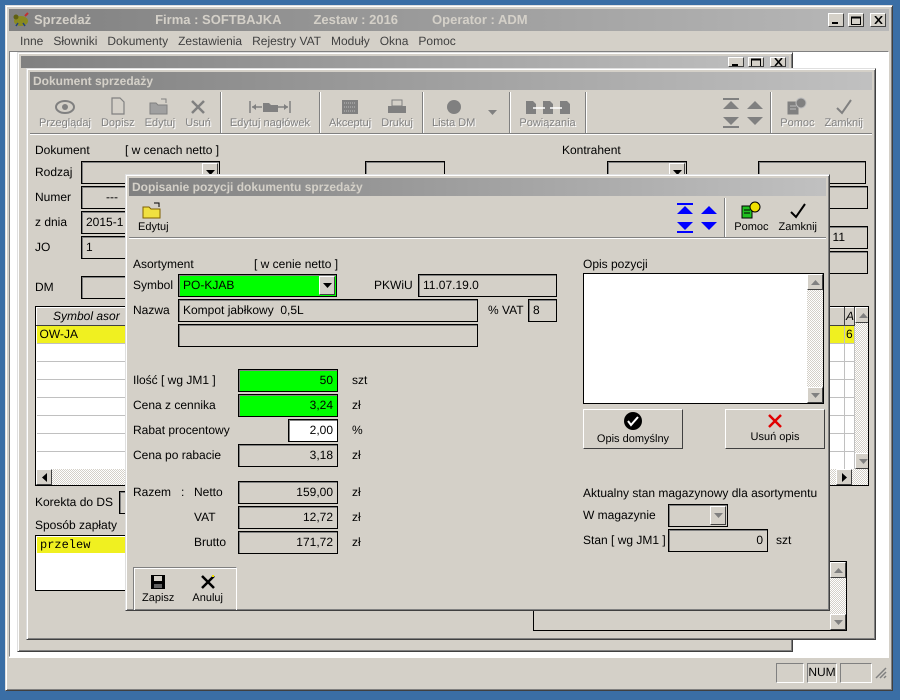 This screenshot has width=900, height=700. I want to click on scroll-right-button, so click(844, 477).